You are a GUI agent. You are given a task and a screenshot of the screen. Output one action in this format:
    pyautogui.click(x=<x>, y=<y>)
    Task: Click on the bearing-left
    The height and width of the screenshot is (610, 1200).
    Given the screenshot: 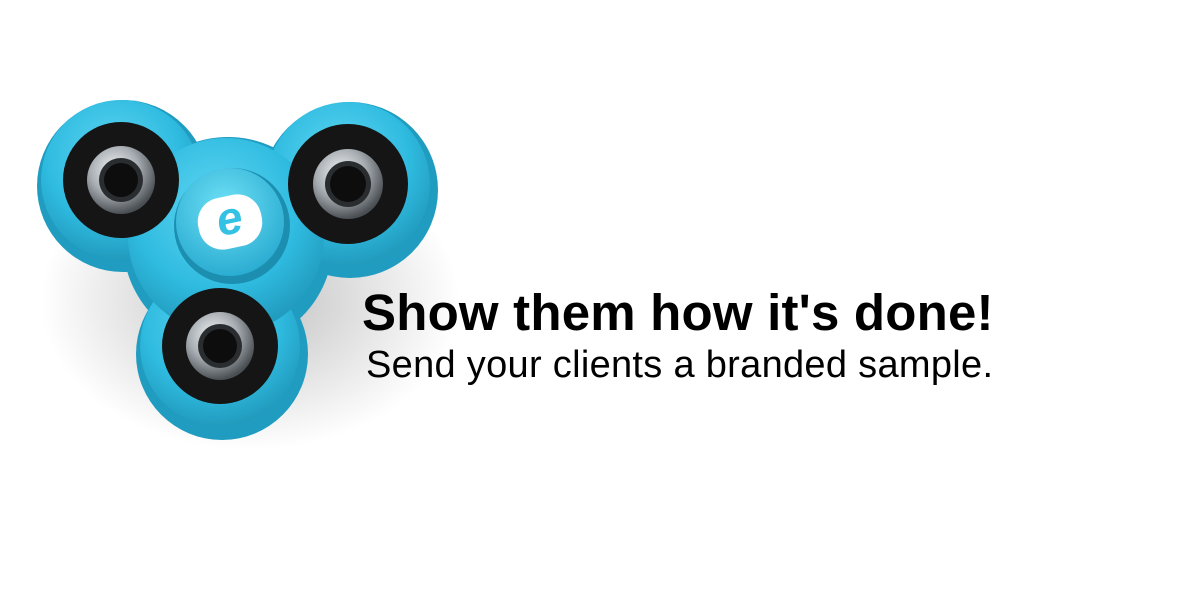 What is the action you would take?
    pyautogui.click(x=121, y=180)
    